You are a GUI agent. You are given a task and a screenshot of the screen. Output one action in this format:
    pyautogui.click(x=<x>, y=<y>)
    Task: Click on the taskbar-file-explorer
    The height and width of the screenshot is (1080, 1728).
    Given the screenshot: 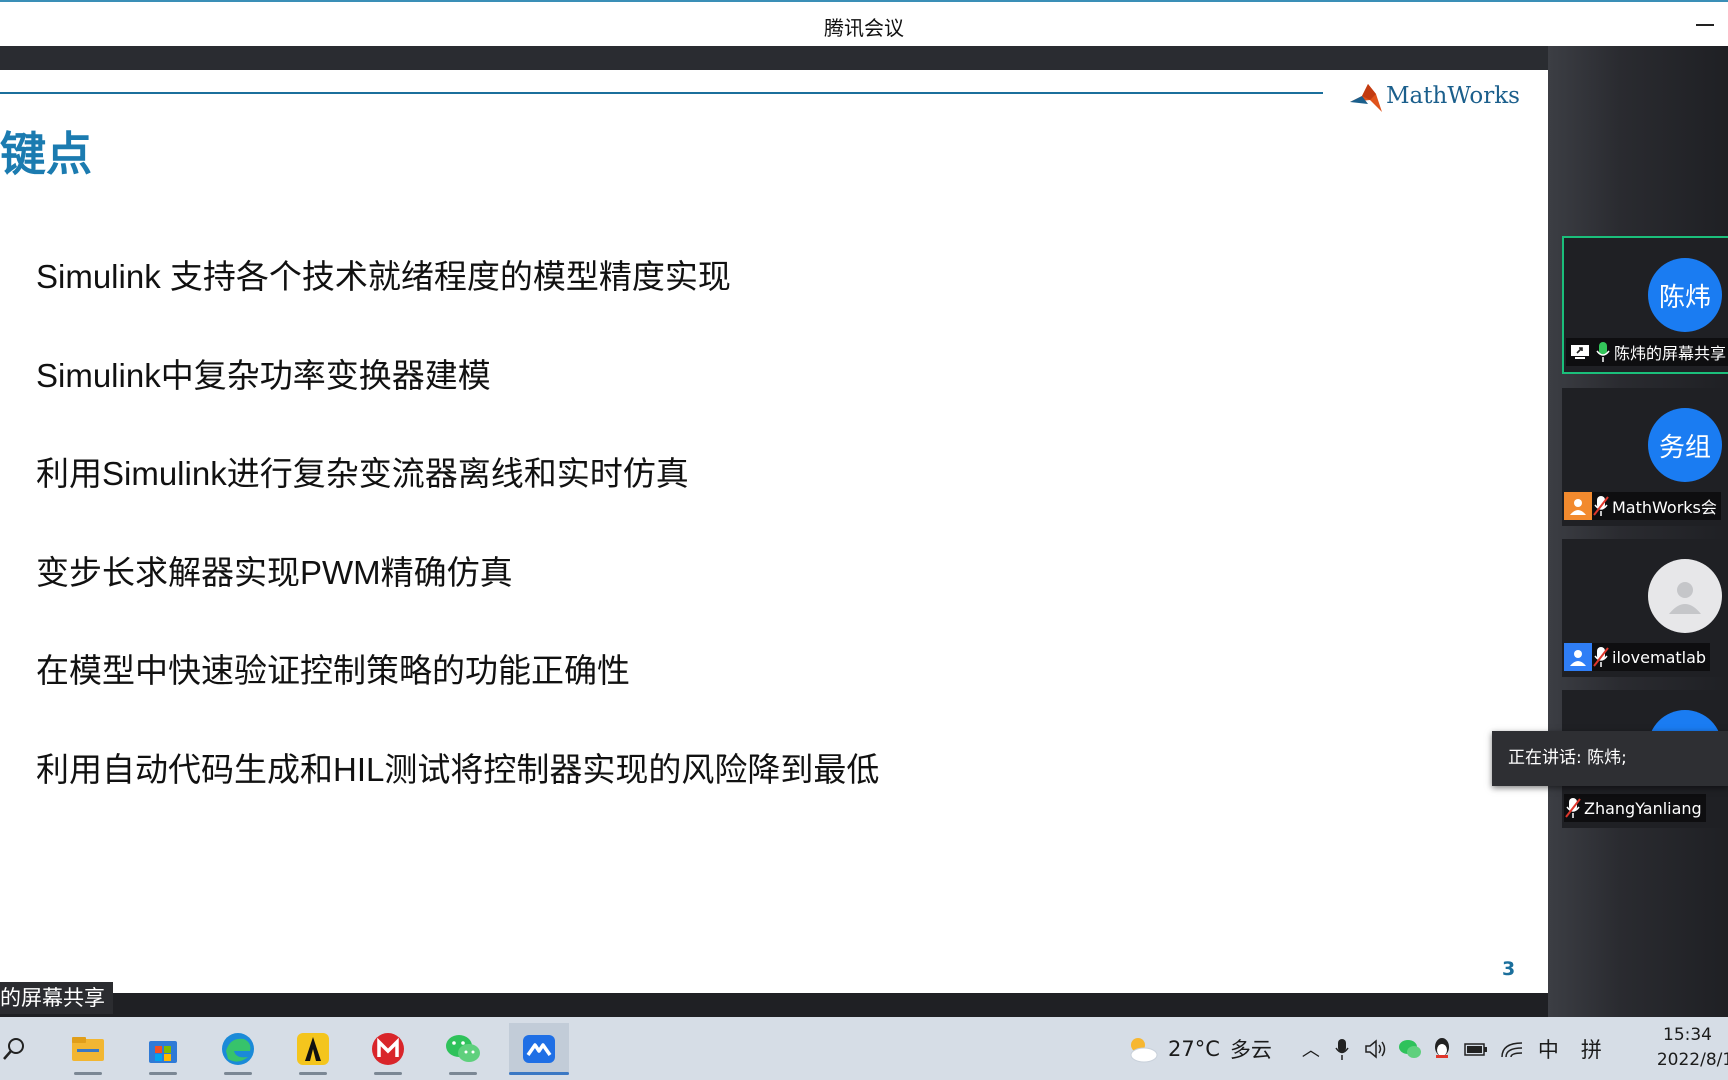 What is the action you would take?
    pyautogui.click(x=88, y=1049)
    